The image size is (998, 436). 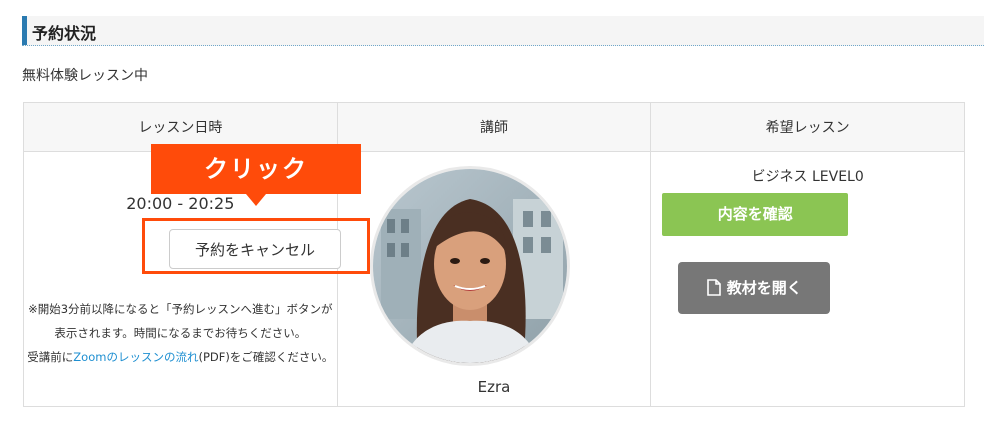 I want to click on note-prefix: 受講前に, so click(x=50, y=357).